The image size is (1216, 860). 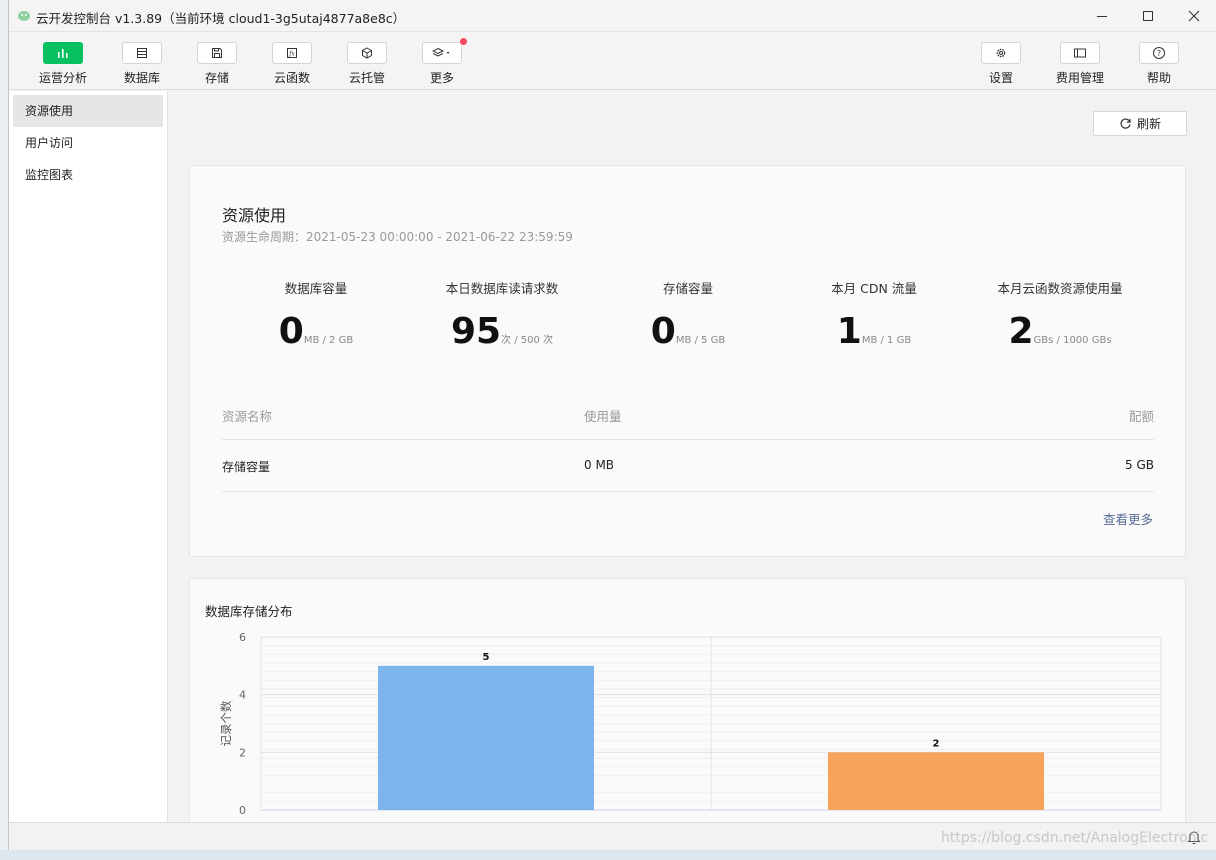 What do you see at coordinates (936, 743) in the screenshot?
I see `data-label: 2` at bounding box center [936, 743].